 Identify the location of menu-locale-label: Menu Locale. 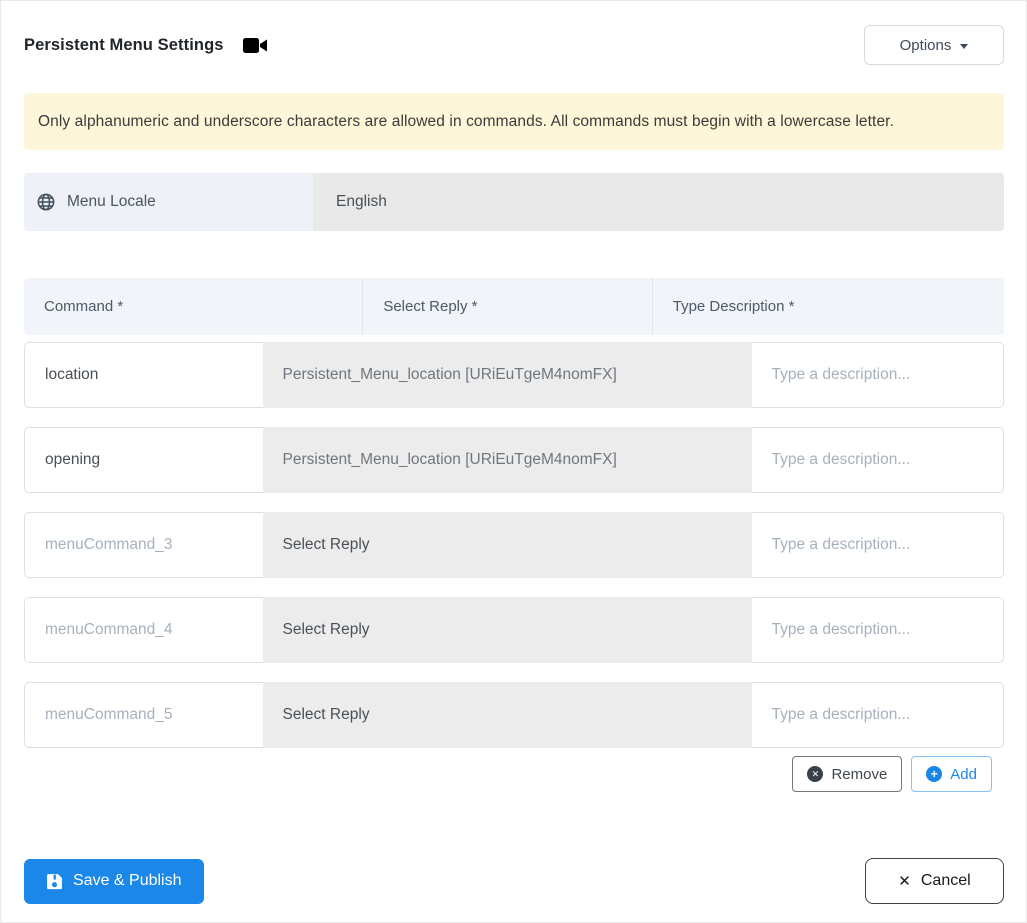
(168, 202).